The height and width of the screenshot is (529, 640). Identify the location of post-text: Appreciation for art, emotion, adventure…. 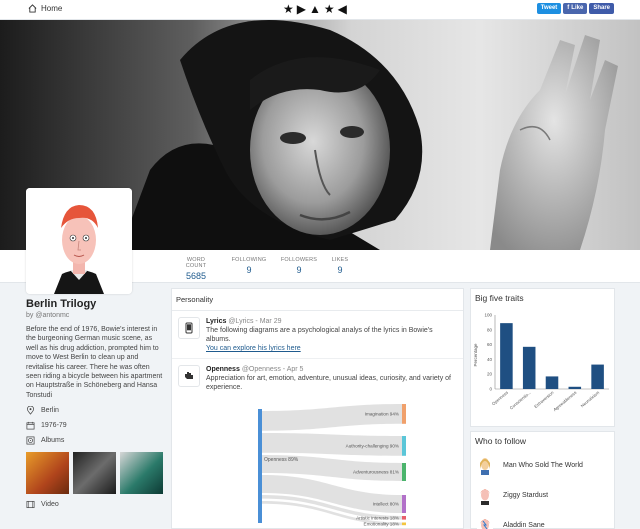
(329, 383).